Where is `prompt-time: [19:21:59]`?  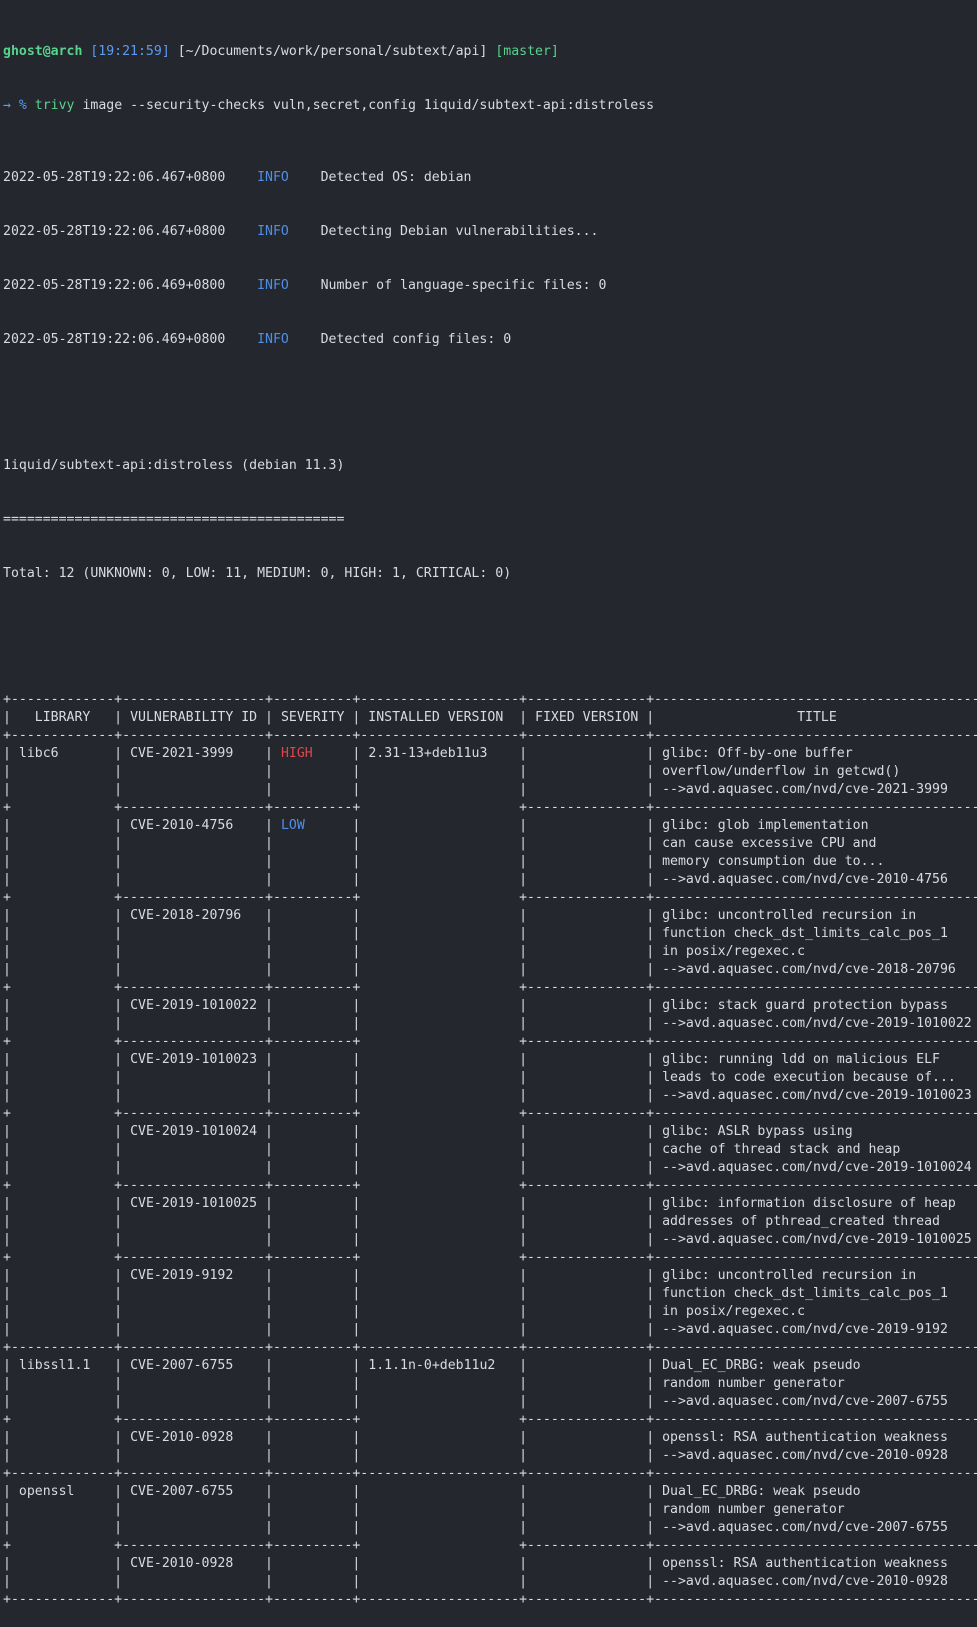 prompt-time: [19:21:59] is located at coordinates (130, 51).